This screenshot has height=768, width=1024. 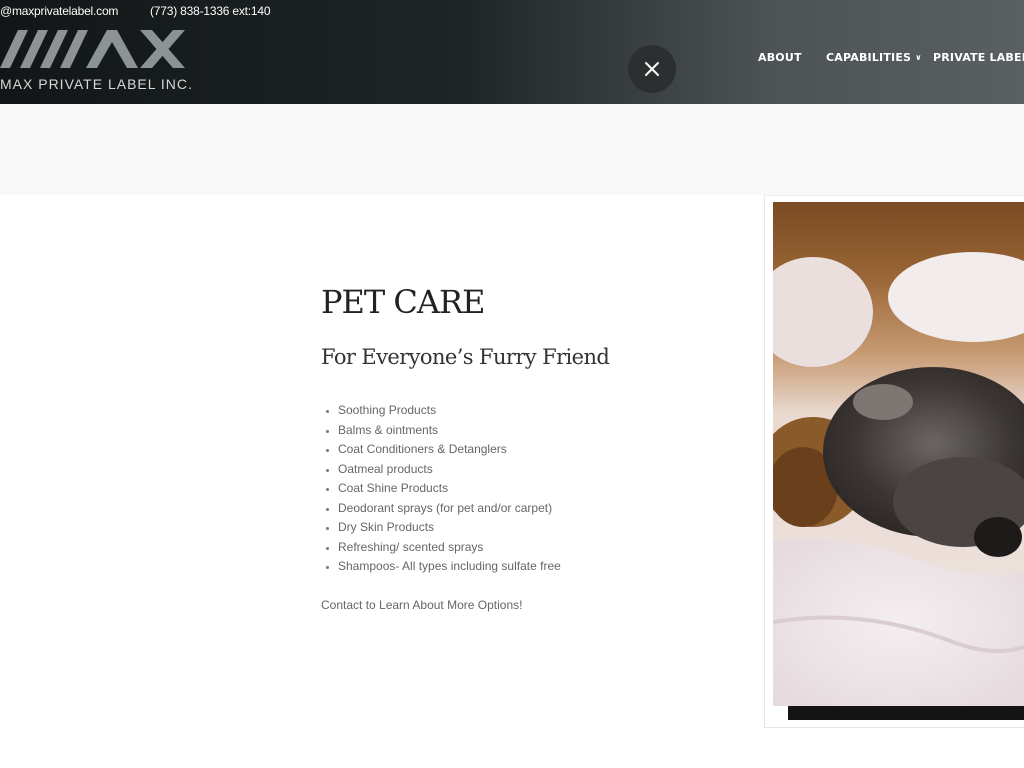 What do you see at coordinates (403, 302) in the screenshot?
I see `page-title: PET CARE` at bounding box center [403, 302].